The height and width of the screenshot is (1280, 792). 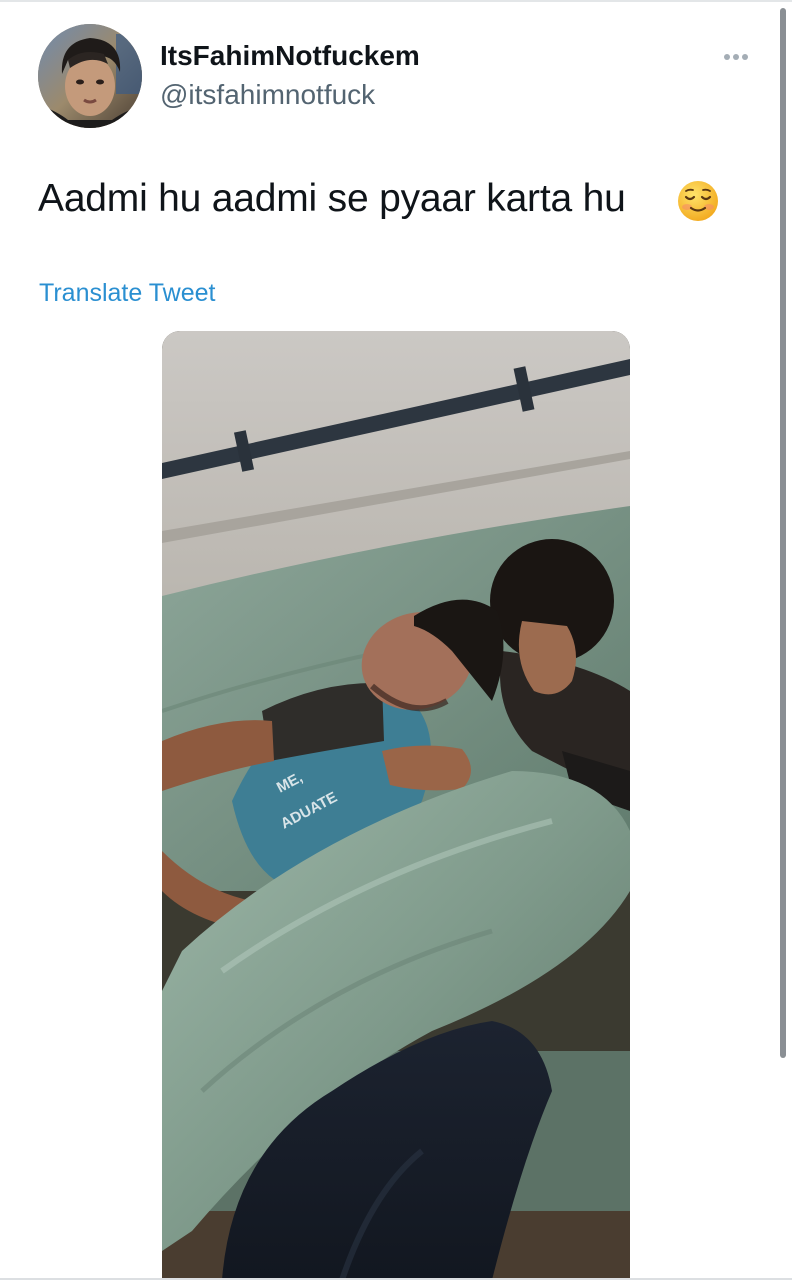 What do you see at coordinates (290, 56) in the screenshot?
I see `display-name: ItsFahimNotfuckem` at bounding box center [290, 56].